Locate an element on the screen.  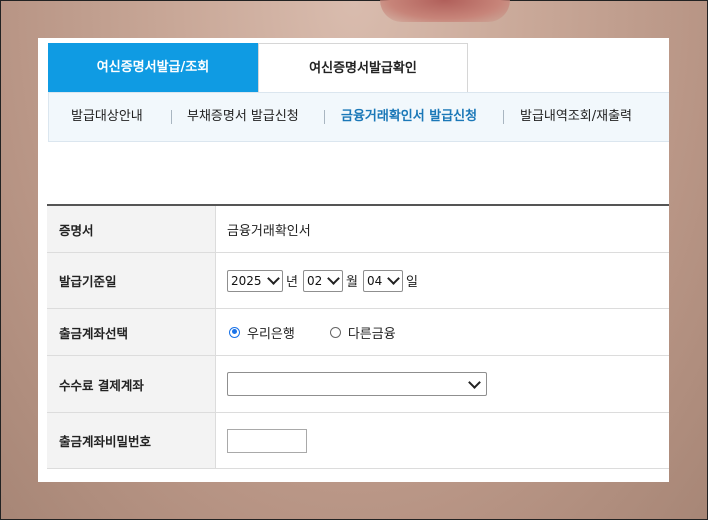
day-unit: 일 is located at coordinates (411, 282).